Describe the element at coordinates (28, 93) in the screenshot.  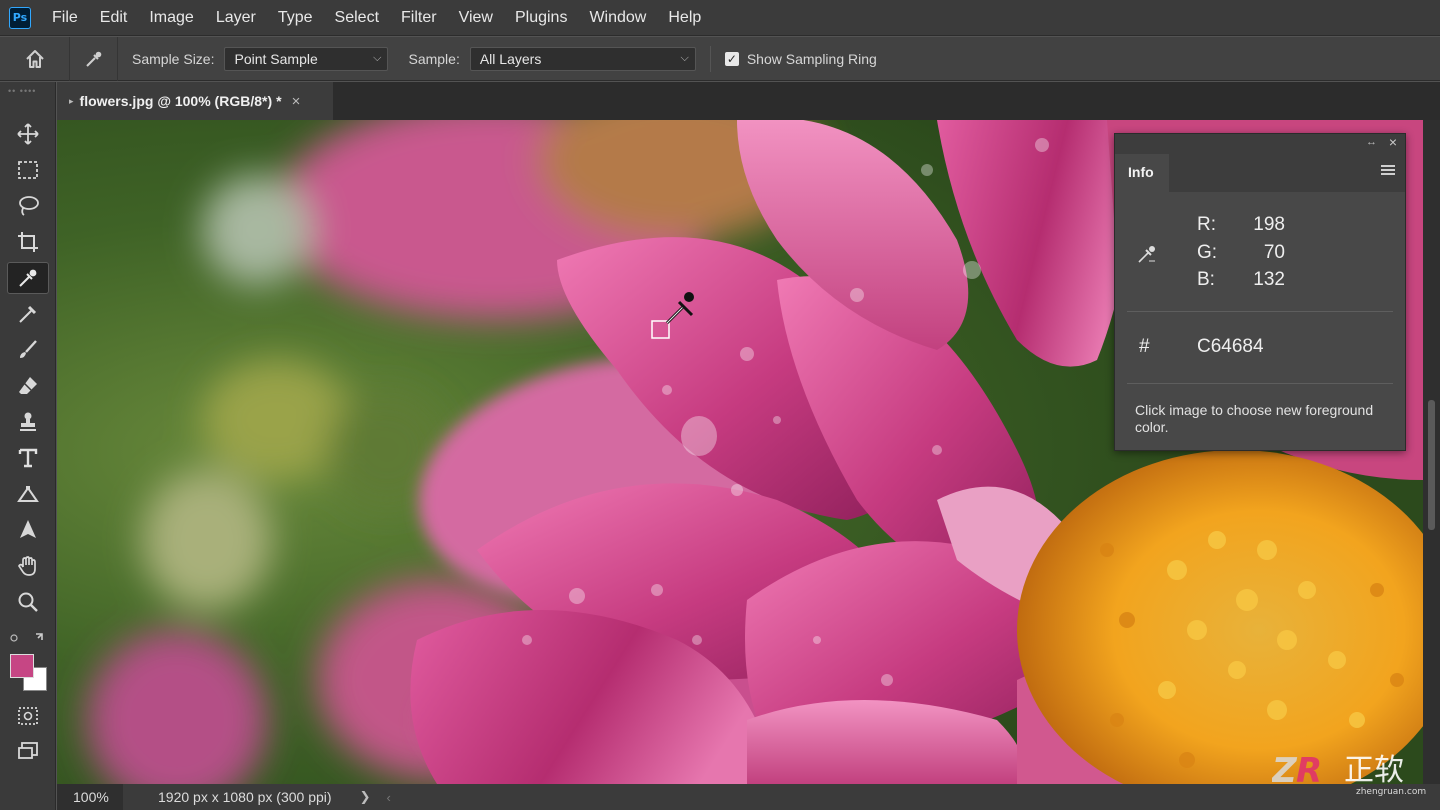
I see `panel-grip: •• ••••` at that location.